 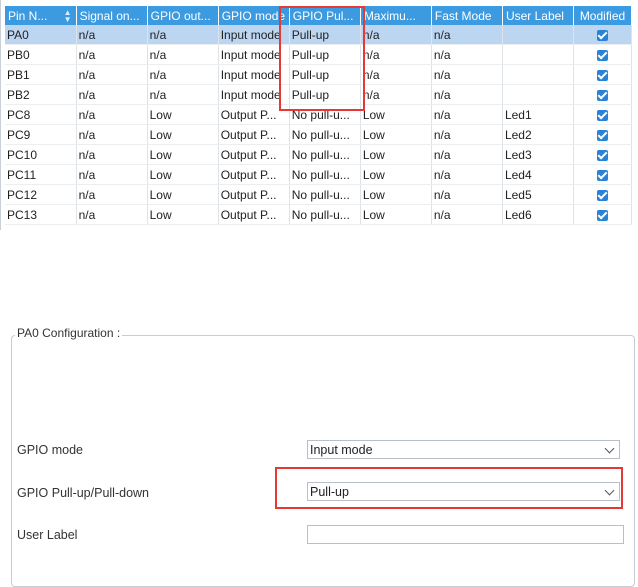 What do you see at coordinates (50, 450) in the screenshot?
I see `gpio-mode-label: GPIO mode` at bounding box center [50, 450].